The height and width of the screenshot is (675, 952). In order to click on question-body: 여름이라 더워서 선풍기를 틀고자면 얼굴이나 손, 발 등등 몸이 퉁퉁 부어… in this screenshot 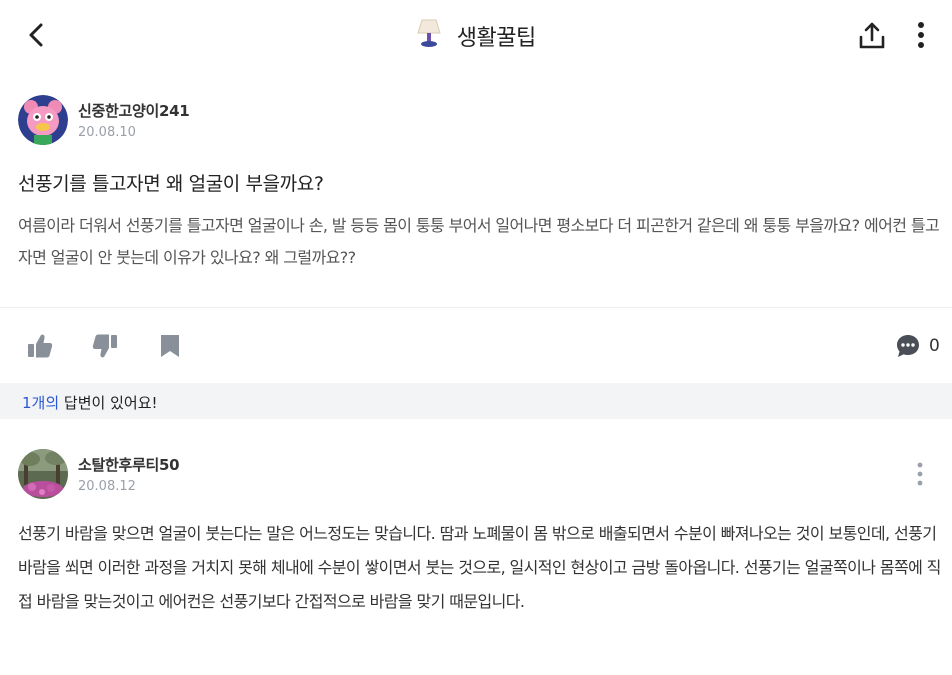, I will do `click(479, 241)`.